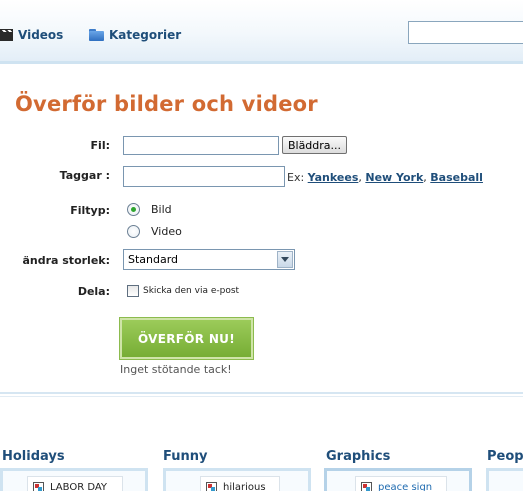 Image resolution: width=523 pixels, height=491 pixels. I want to click on category-box-funny: hilarious, so click(237, 479).